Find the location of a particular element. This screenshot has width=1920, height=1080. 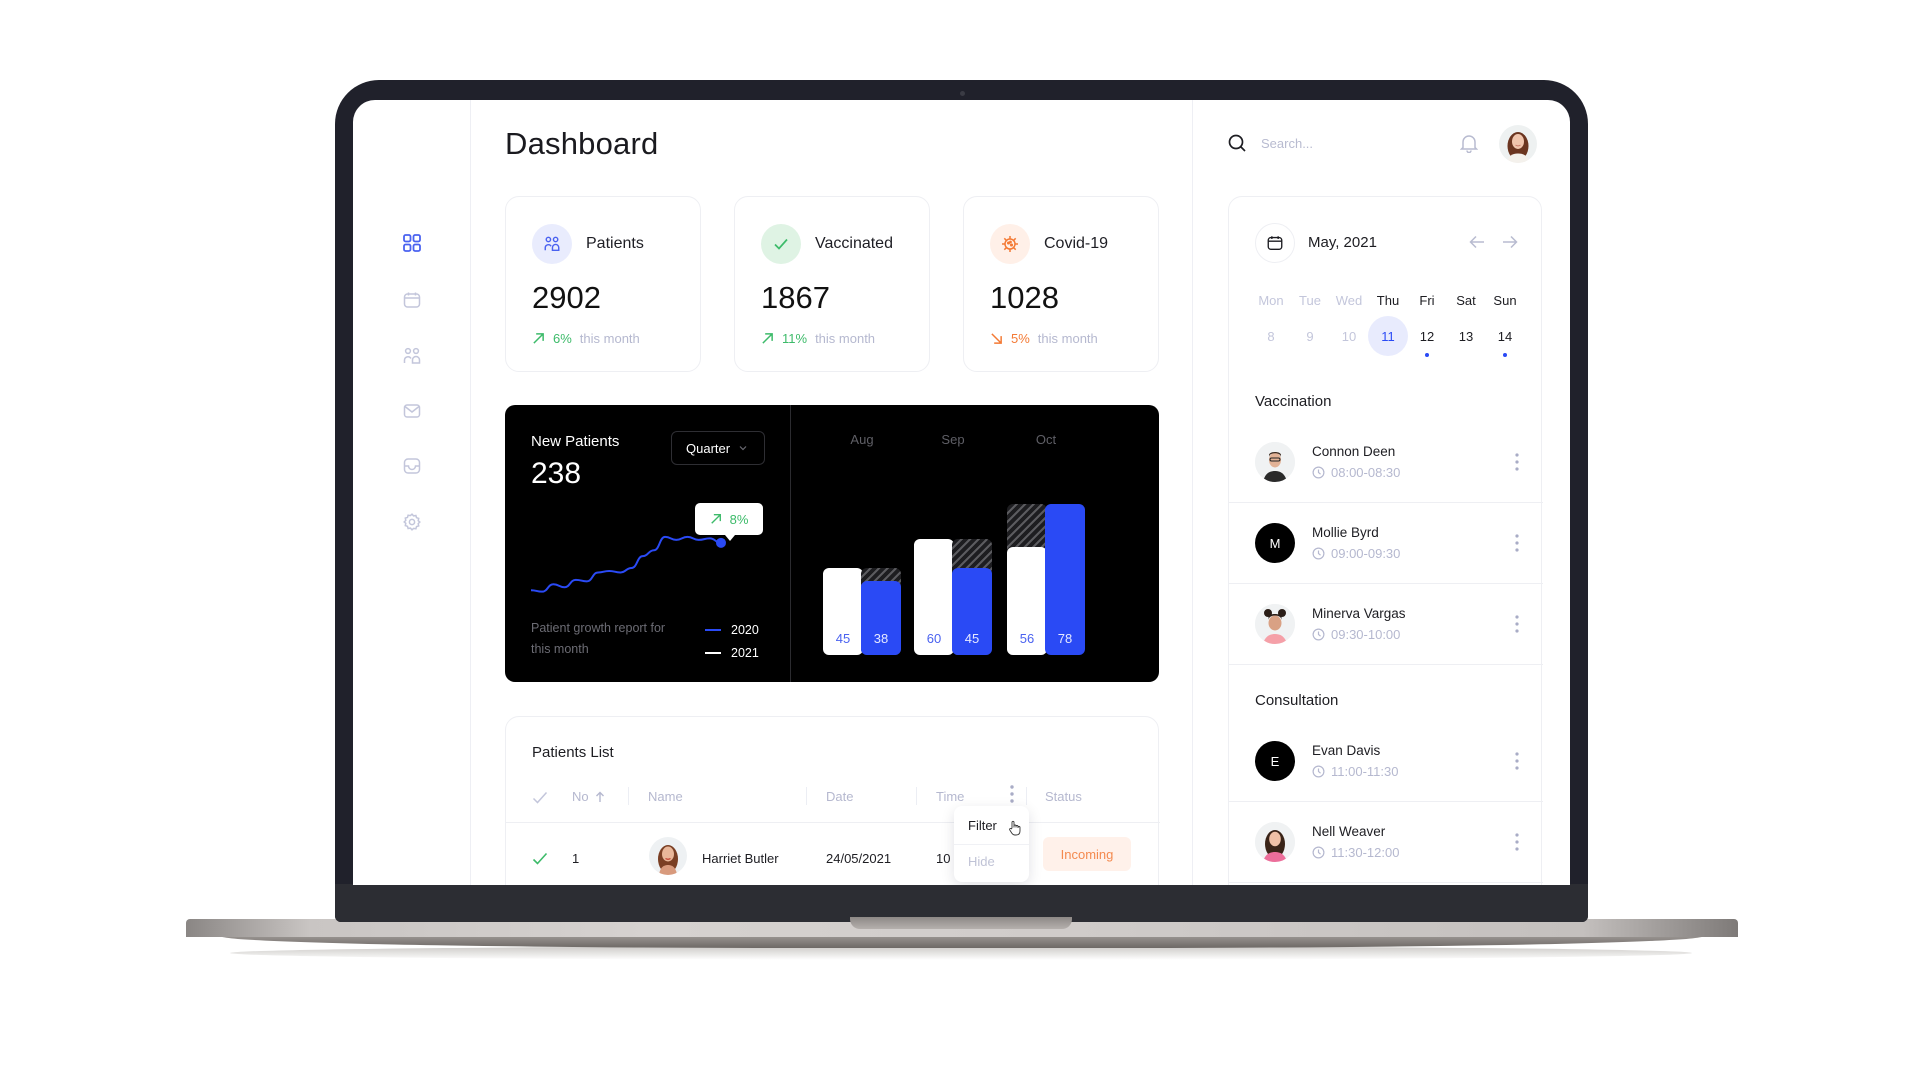

event-dot is located at coordinates (1505, 355).